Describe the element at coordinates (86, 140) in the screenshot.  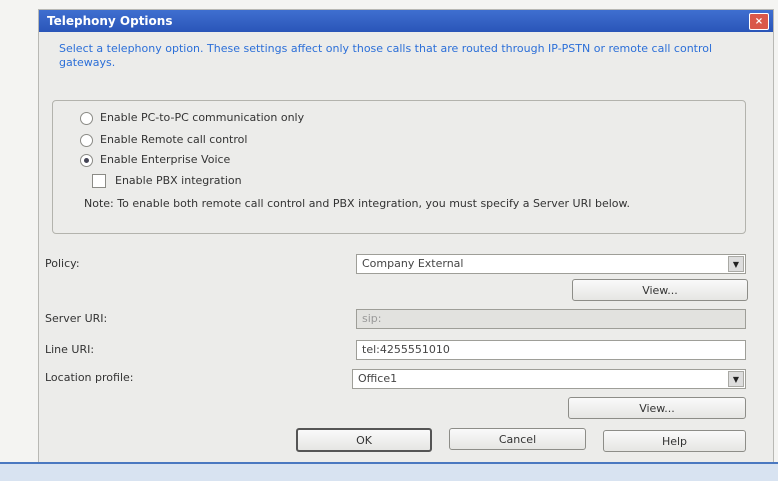
I see `remote-call-control-radio` at that location.